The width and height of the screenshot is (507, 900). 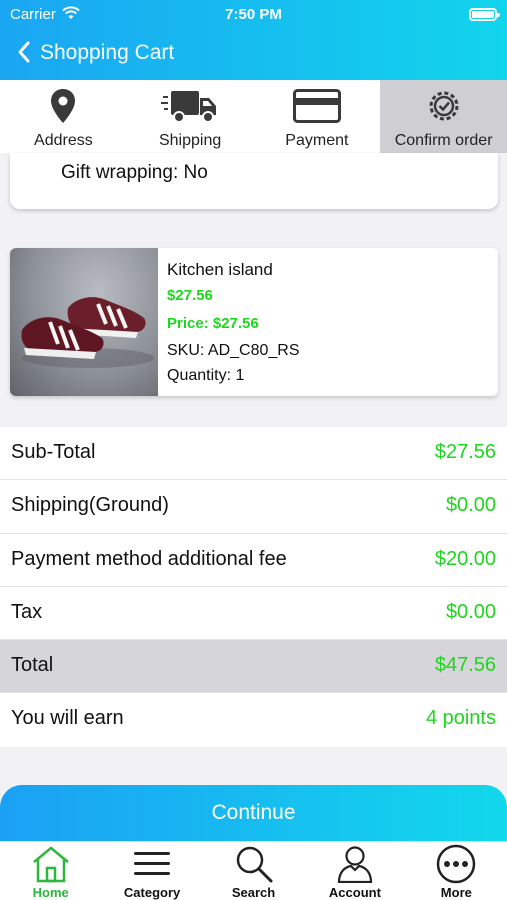 I want to click on continue-button: Continue, so click(x=253, y=813).